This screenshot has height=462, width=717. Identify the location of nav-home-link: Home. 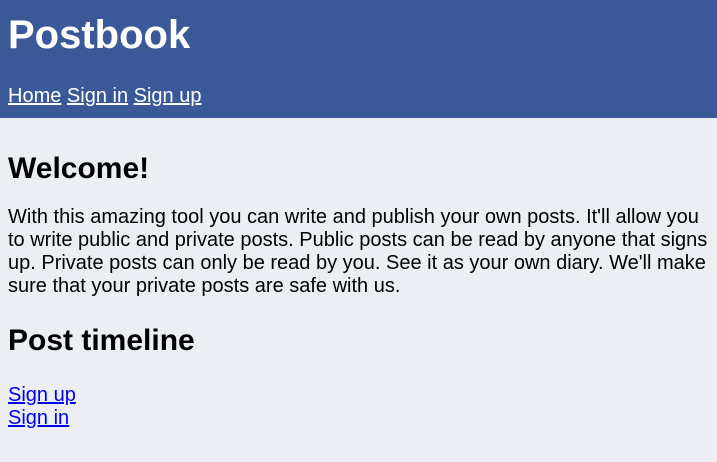
(34, 96).